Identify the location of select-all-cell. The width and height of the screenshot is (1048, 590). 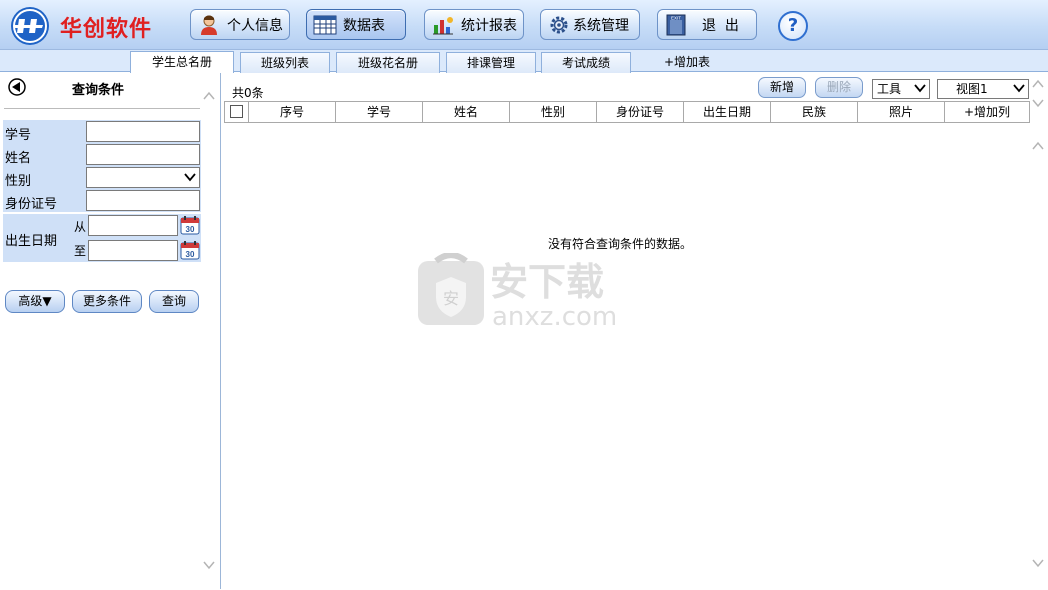
(237, 112).